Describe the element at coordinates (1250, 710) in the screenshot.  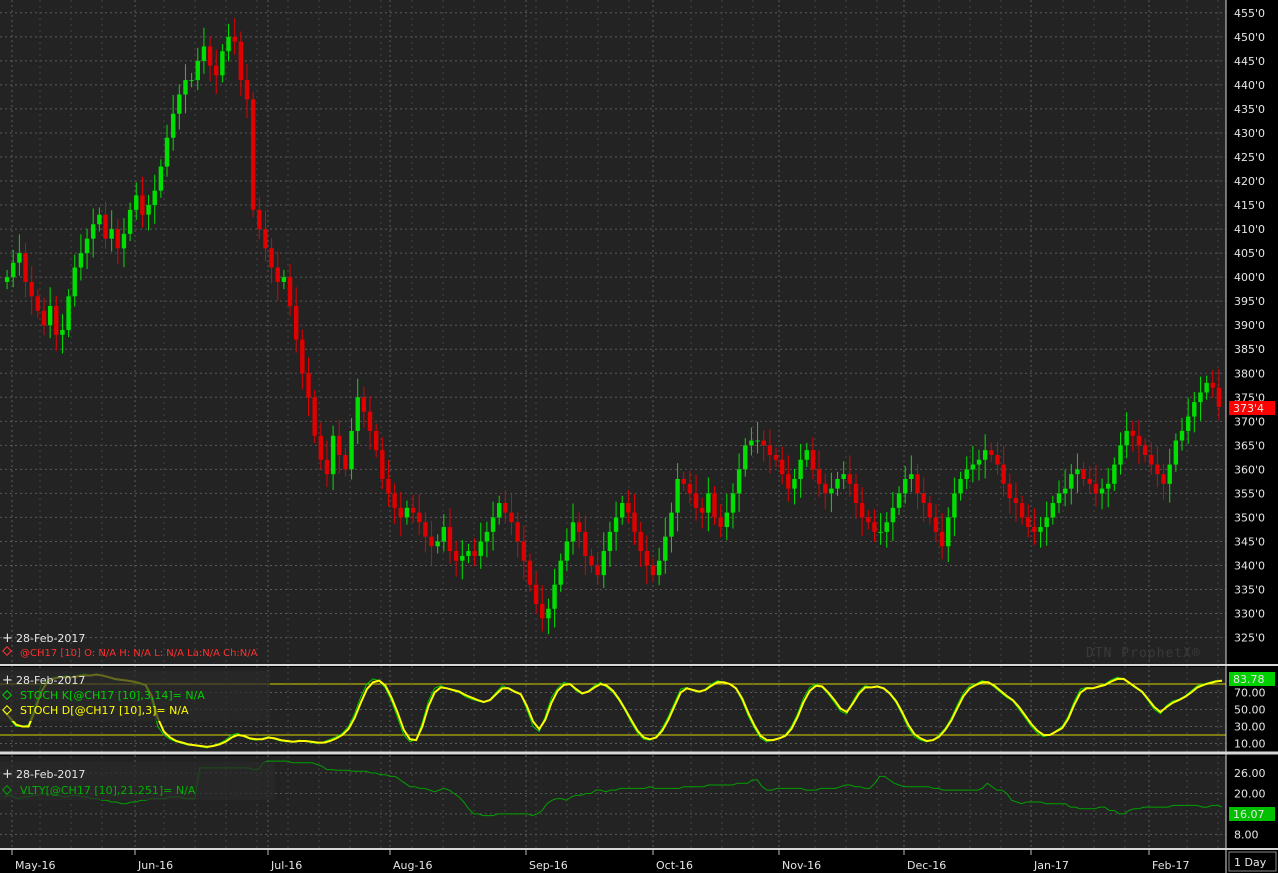
I see `stoch-tick-label: 50.00` at that location.